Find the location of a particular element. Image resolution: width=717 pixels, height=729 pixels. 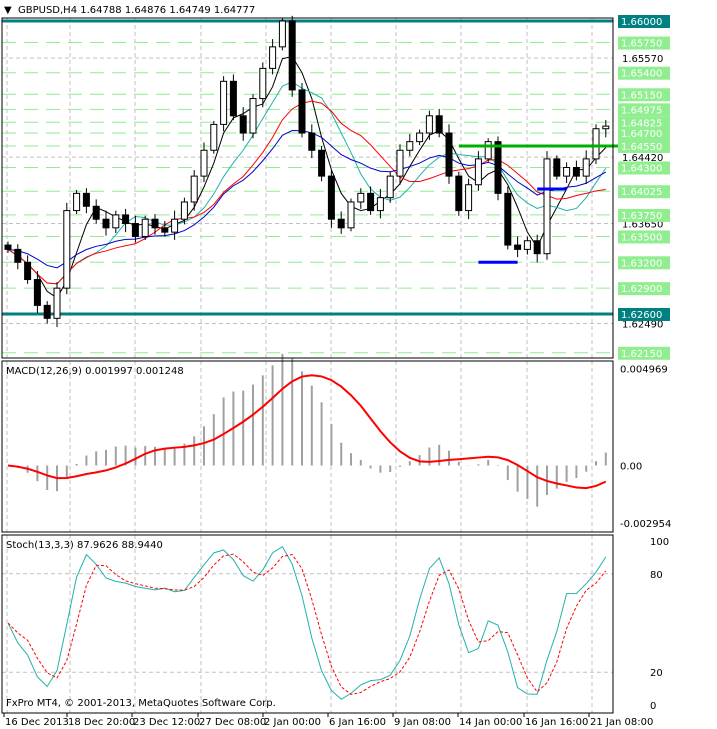

x-axis-label: 27 Dec 08:00 is located at coordinates (232, 722).